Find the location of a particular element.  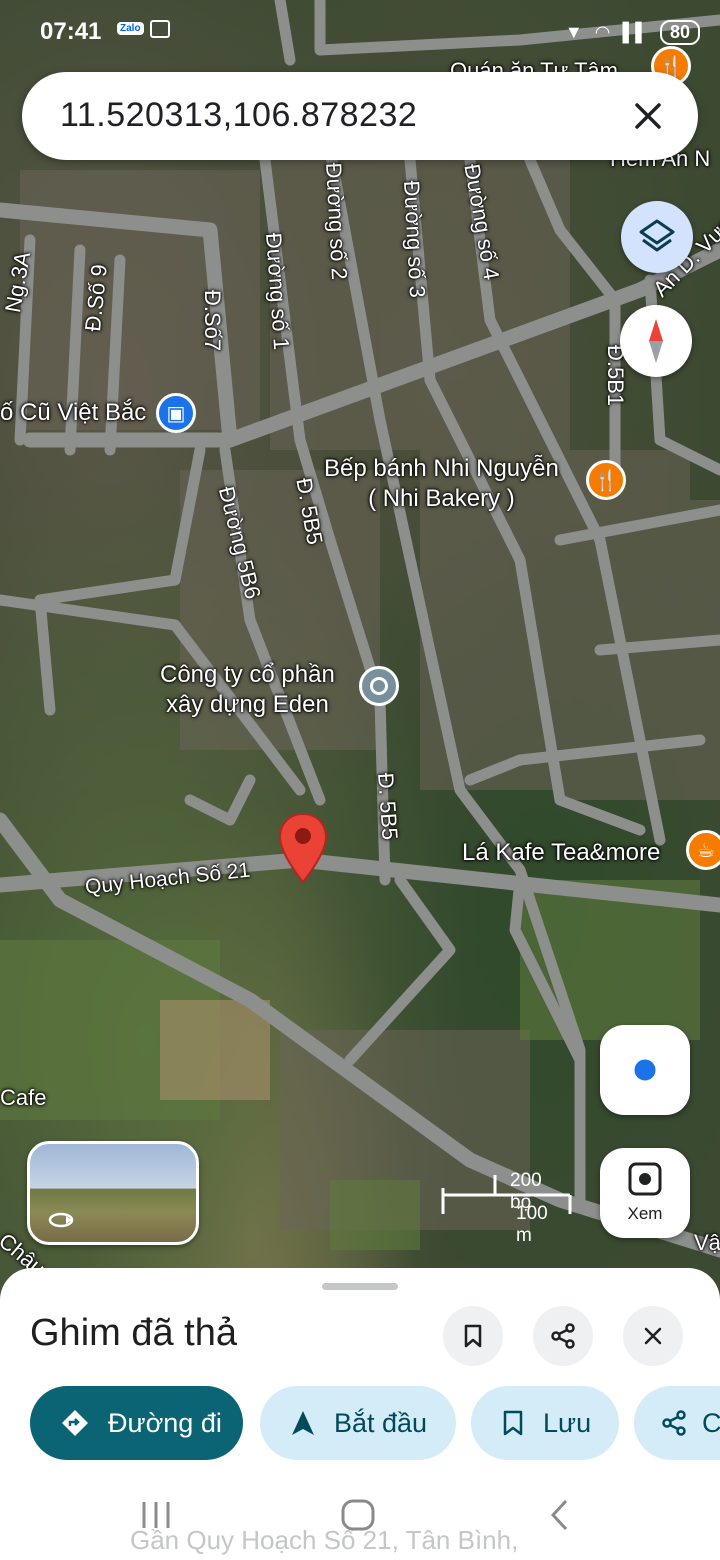

street-label: Cafe is located at coordinates (23, 1097).